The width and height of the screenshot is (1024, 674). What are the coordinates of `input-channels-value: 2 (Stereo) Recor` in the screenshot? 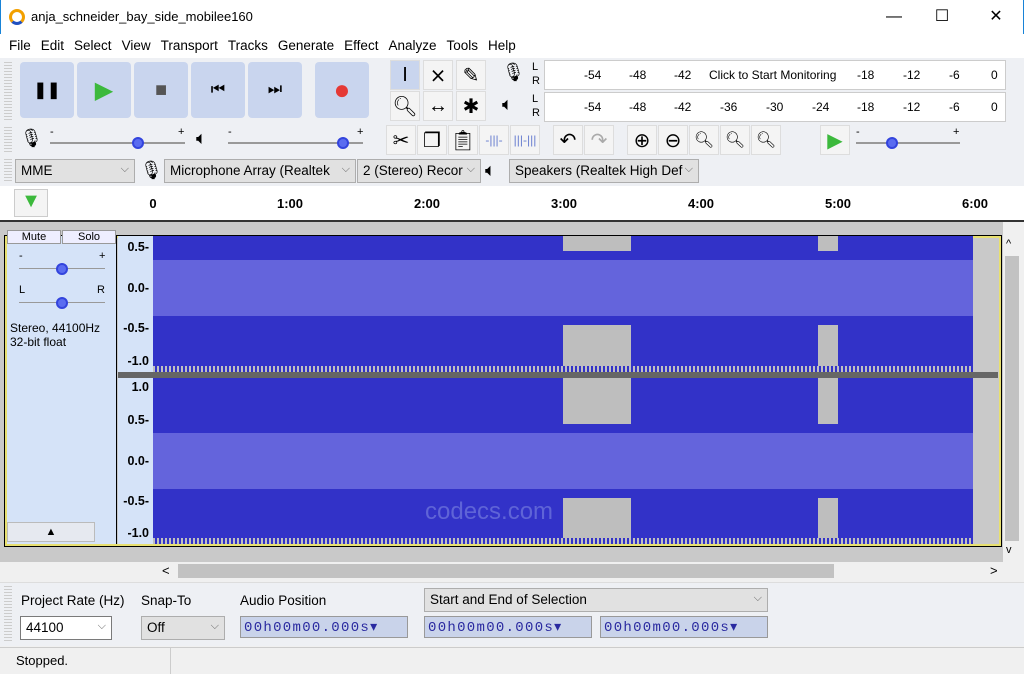 It's located at (413, 170).